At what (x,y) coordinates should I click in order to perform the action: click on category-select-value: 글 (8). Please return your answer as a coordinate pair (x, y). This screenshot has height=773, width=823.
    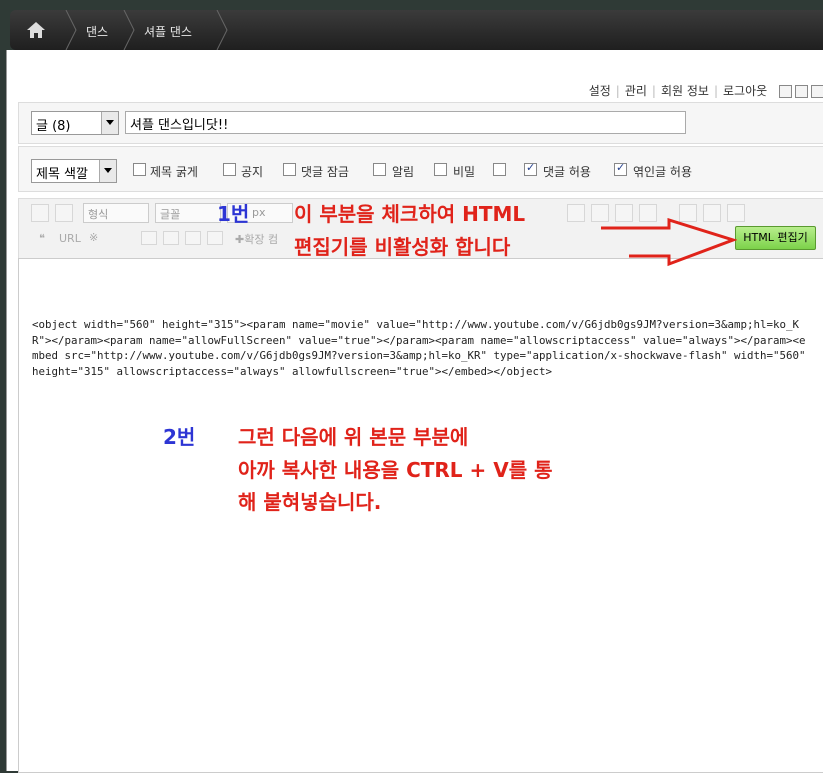
    Looking at the image, I should click on (53, 126).